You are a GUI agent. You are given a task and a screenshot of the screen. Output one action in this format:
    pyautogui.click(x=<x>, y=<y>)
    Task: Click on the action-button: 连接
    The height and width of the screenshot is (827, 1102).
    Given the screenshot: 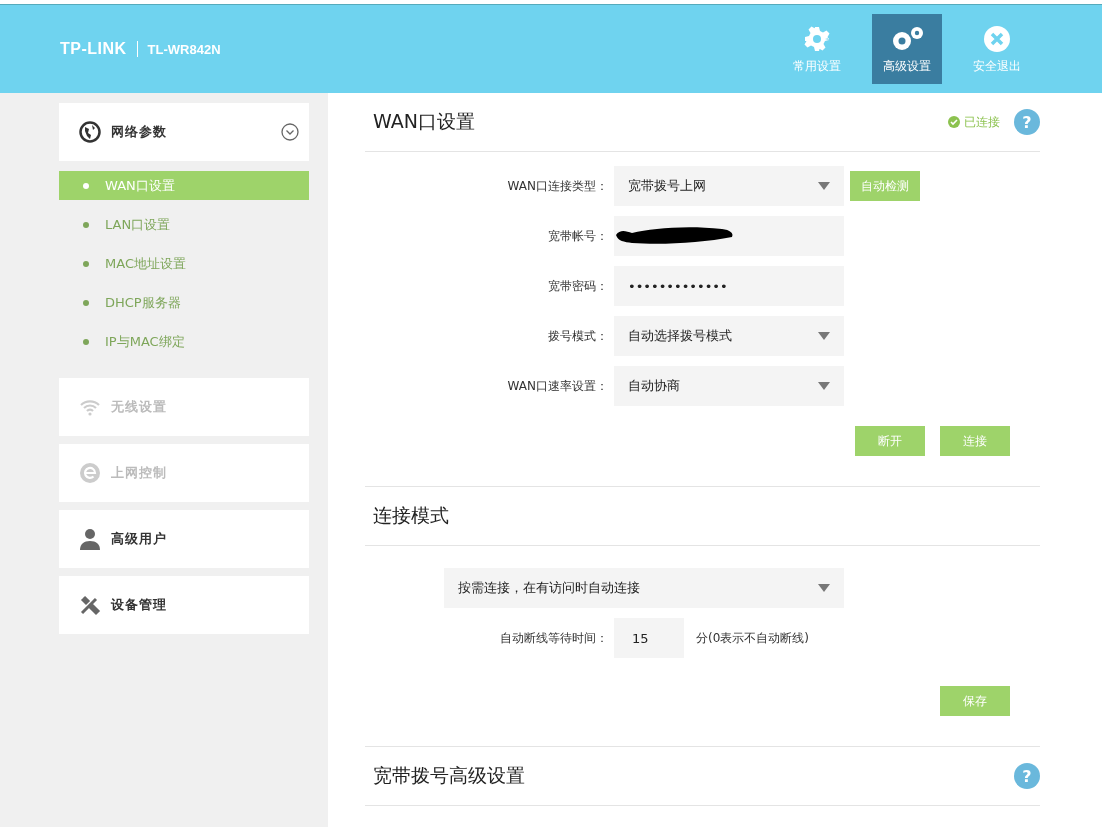 What is the action you would take?
    pyautogui.click(x=975, y=441)
    